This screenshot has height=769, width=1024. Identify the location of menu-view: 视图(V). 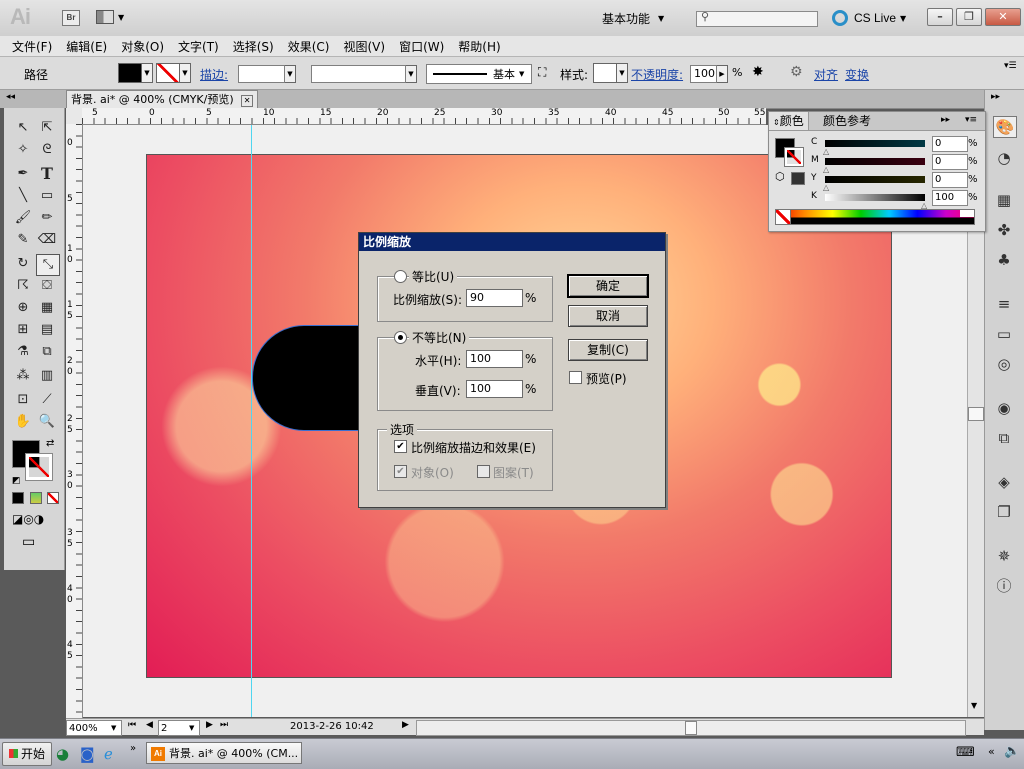
(364, 46).